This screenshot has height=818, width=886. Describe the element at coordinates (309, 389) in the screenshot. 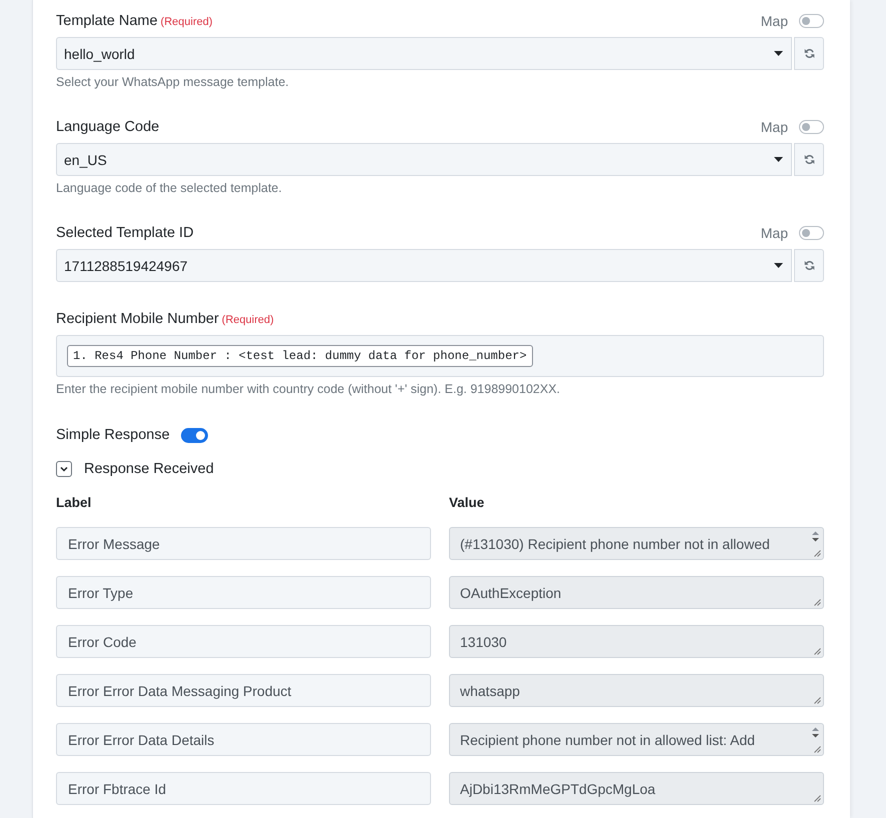

I see `hint-text: Enter the recipient mobile number with country code (without '+' sign). E.g. 9198990102XX.` at that location.